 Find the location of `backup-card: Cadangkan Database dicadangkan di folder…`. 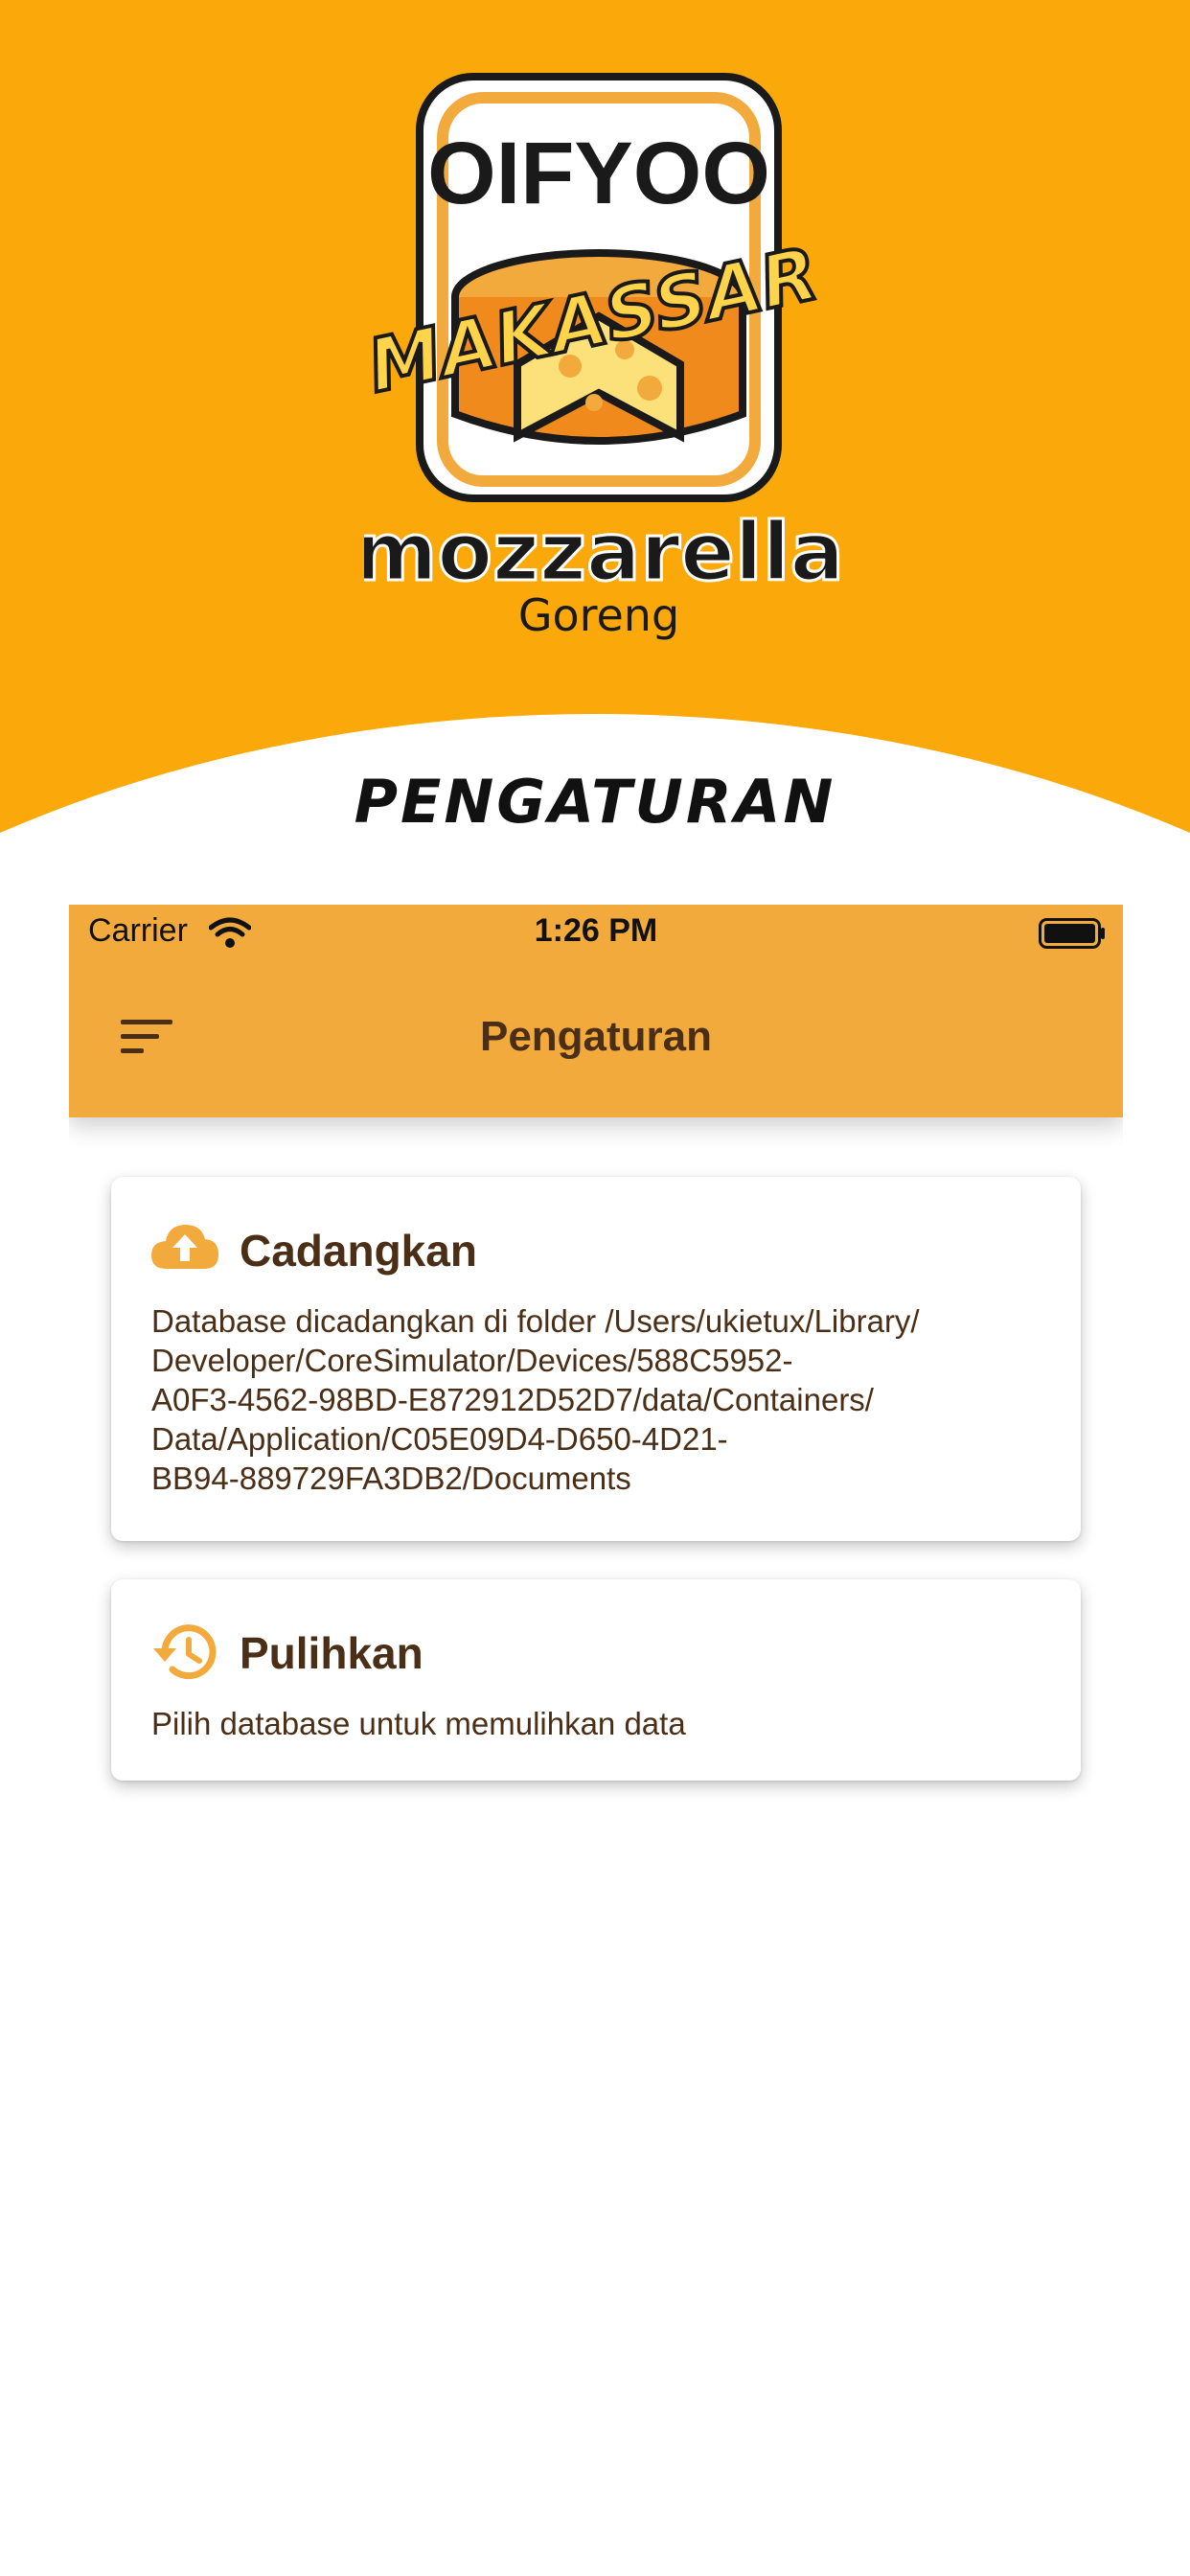

backup-card: Cadangkan Database dicadangkan di folder… is located at coordinates (596, 1359).